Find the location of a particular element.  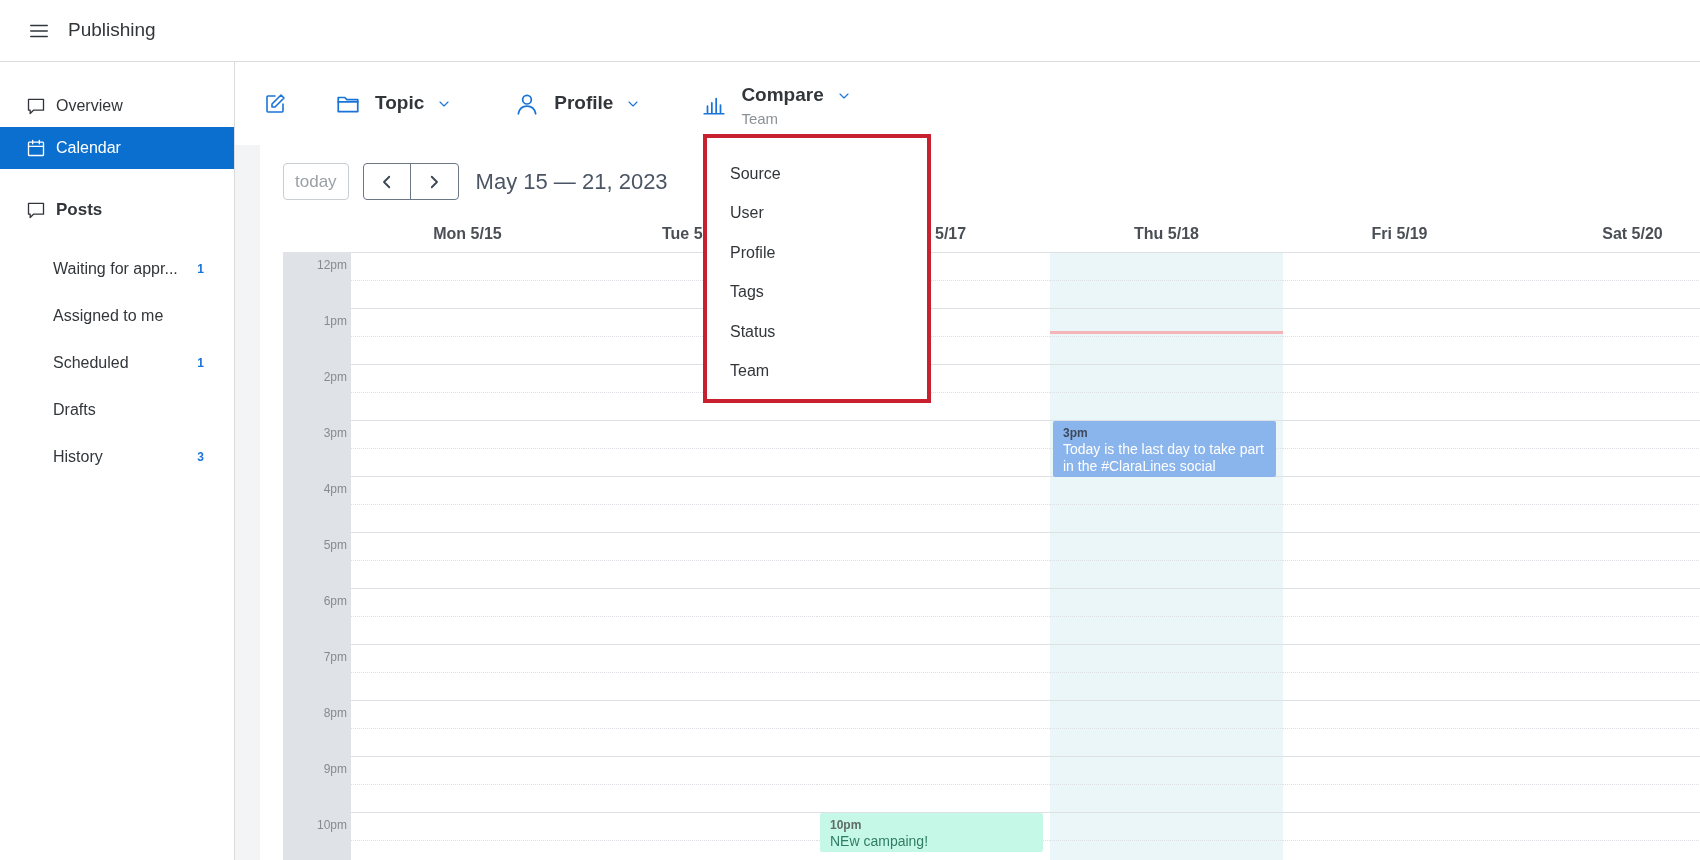

sidebar-item: History 3 is located at coordinates (117, 456).